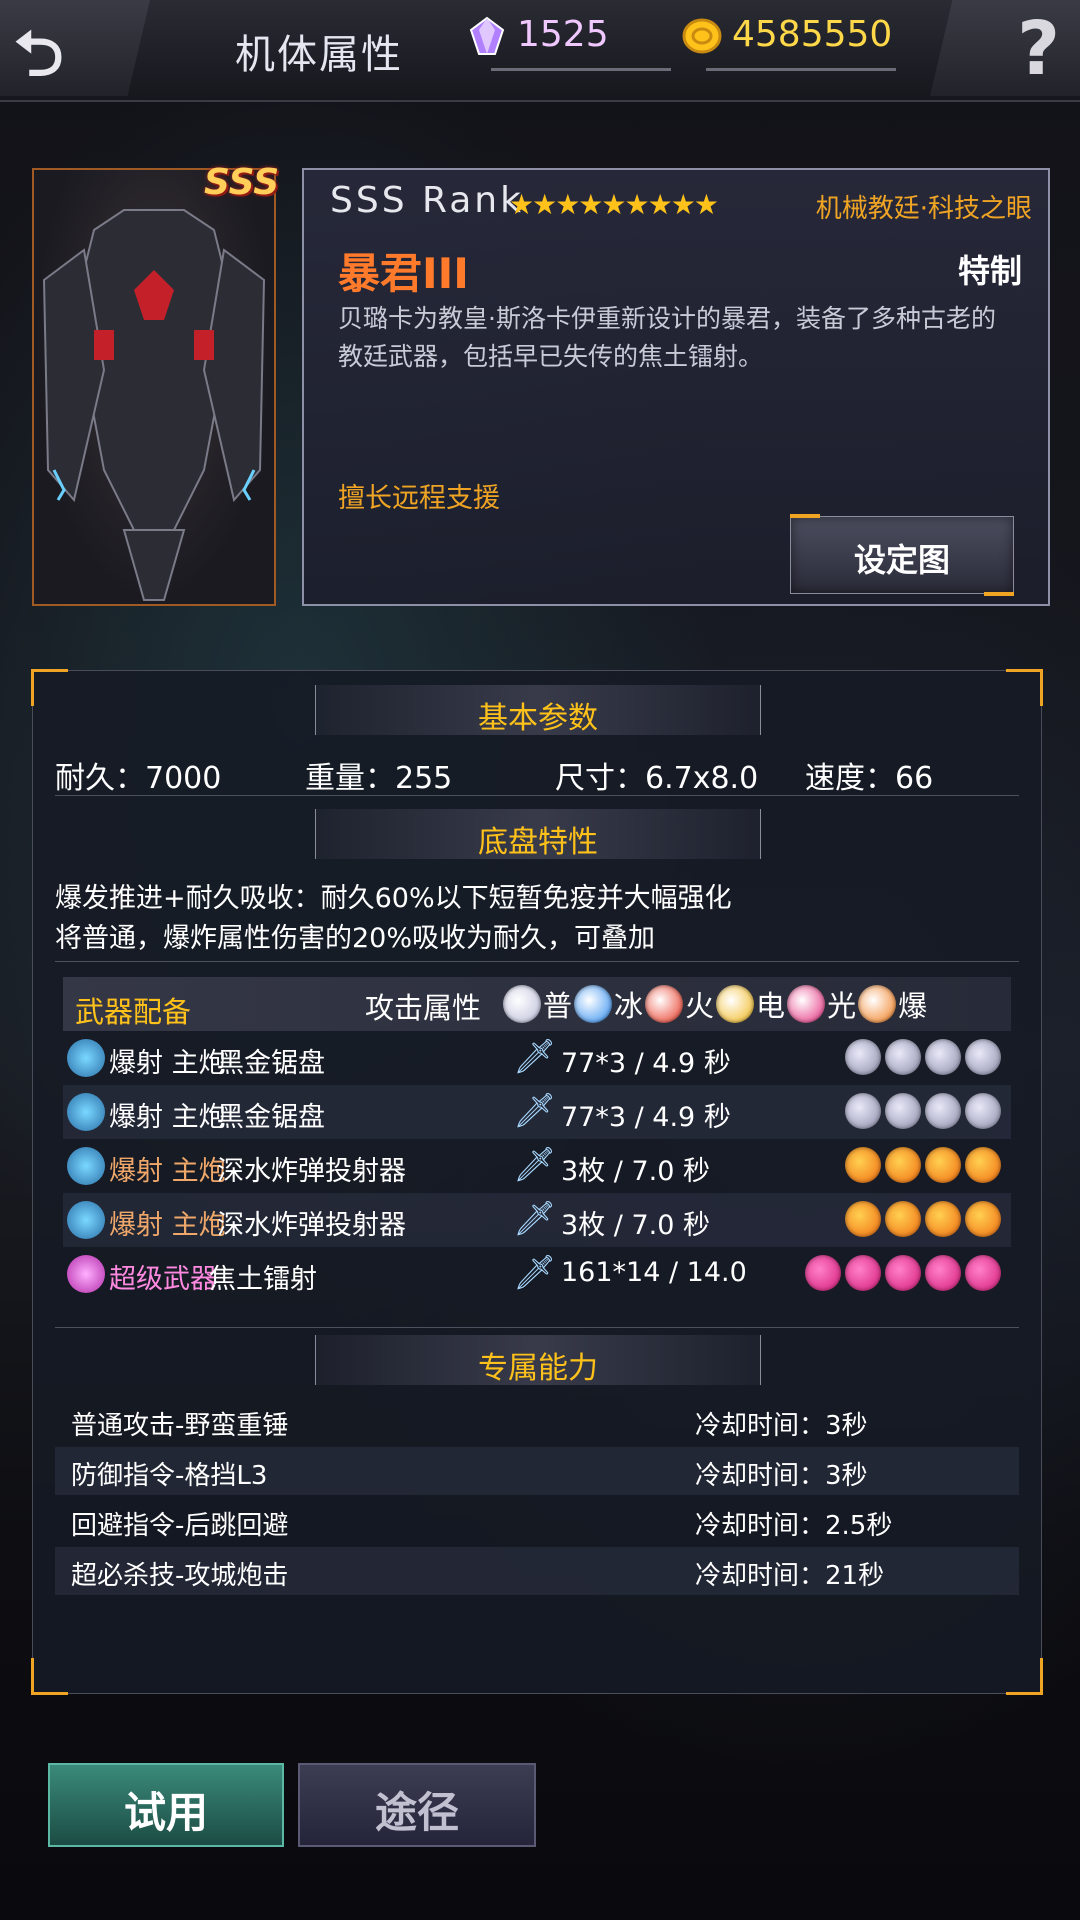 The image size is (1080, 1920). Describe the element at coordinates (419, 498) in the screenshot. I see `unit-specialty: 擅长远程支援` at that location.